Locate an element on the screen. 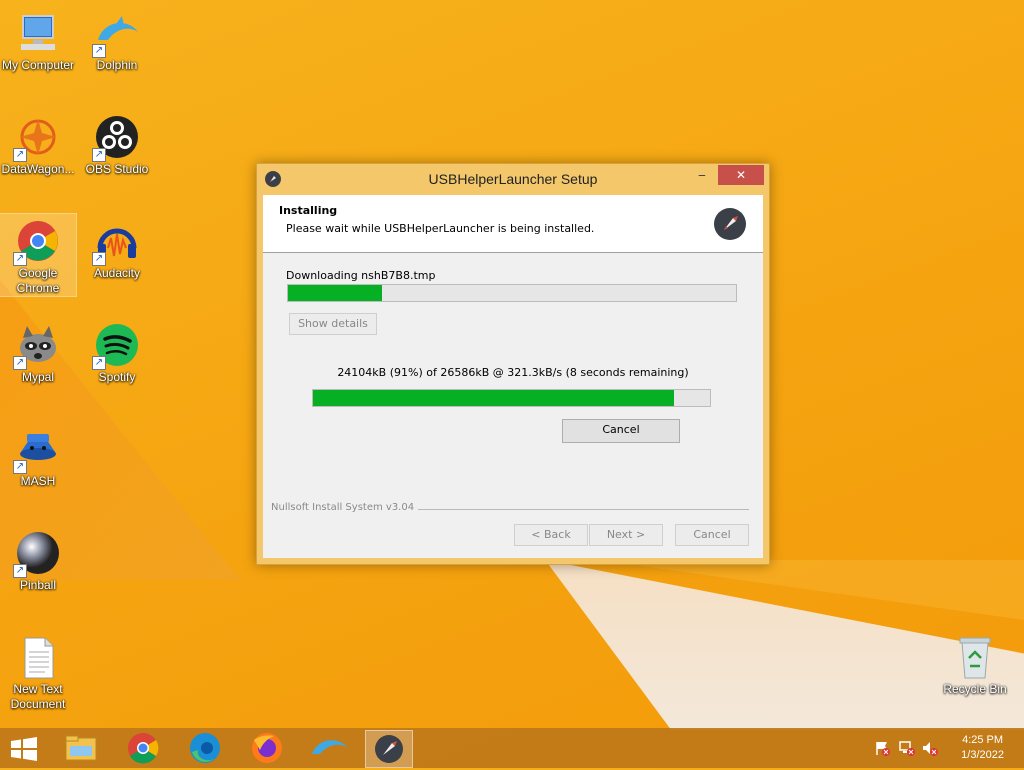  nsis-branding: Nullsoft Install System v3.04 is located at coordinates (345, 507).